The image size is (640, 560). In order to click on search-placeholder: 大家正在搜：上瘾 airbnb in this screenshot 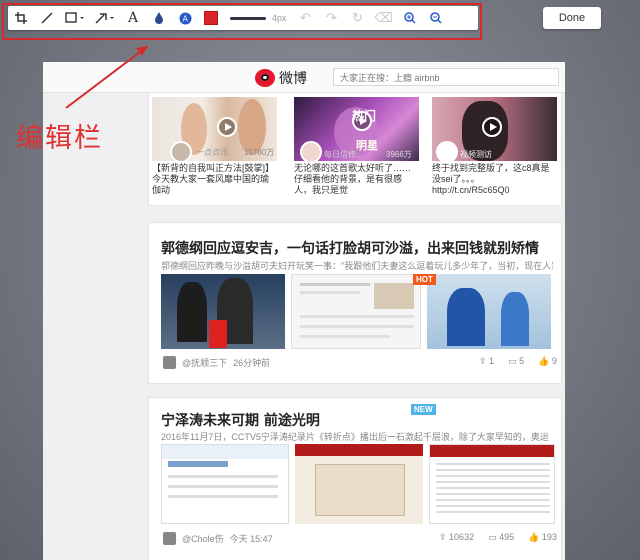, I will do `click(390, 77)`.